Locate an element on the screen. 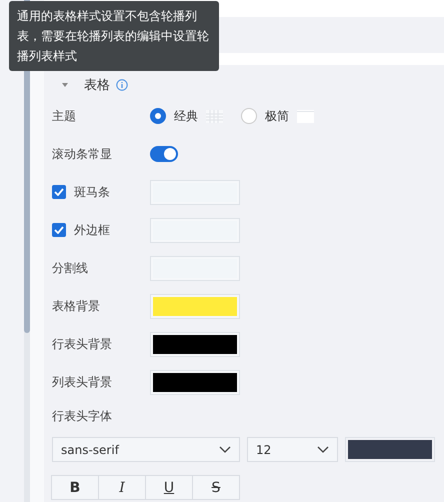 The height and width of the screenshot is (502, 444). field-label: 滚动条常显 is located at coordinates (82, 154).